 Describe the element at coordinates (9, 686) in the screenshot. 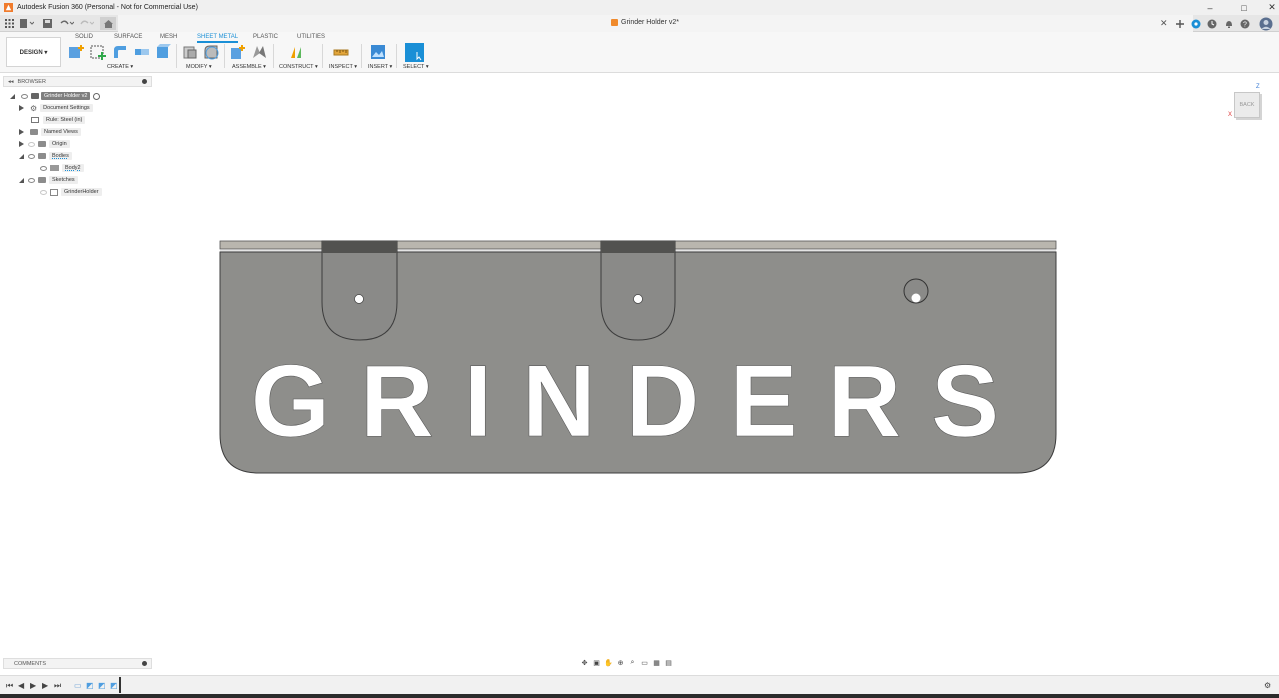

I see `go-to-start-icon: ⏮` at that location.